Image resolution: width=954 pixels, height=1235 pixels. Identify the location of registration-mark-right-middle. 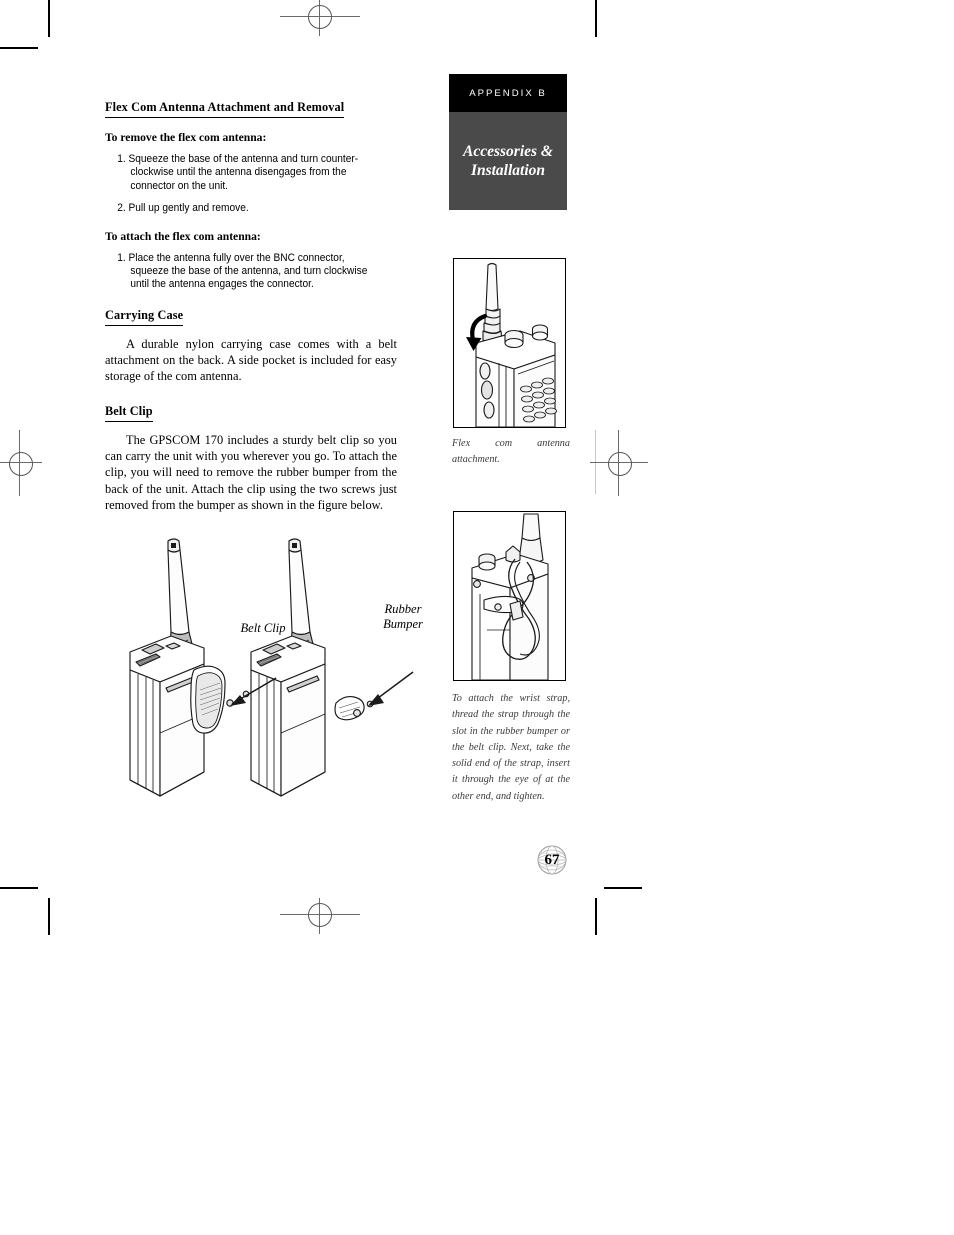
(619, 463).